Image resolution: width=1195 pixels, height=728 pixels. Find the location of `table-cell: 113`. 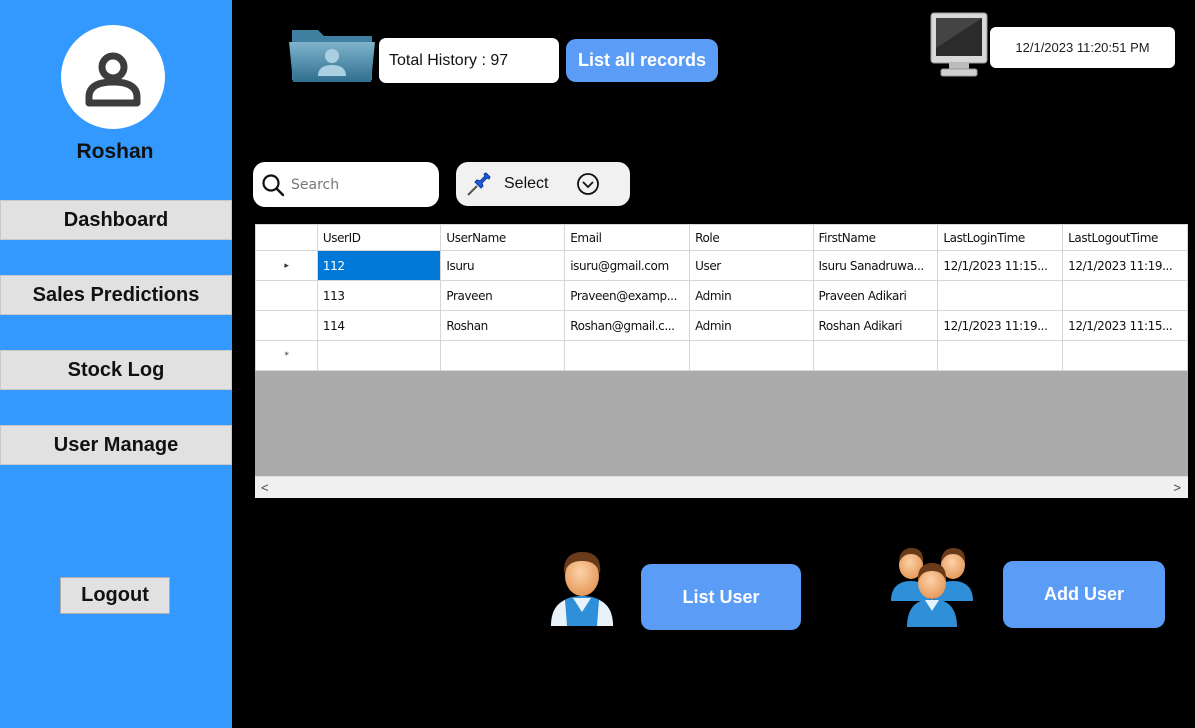

table-cell: 113 is located at coordinates (379, 295).